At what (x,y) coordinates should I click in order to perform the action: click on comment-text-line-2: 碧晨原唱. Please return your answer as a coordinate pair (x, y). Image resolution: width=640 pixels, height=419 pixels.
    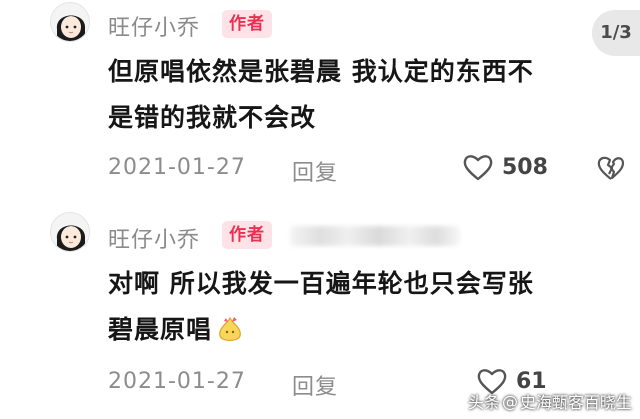
    Looking at the image, I should click on (176, 333).